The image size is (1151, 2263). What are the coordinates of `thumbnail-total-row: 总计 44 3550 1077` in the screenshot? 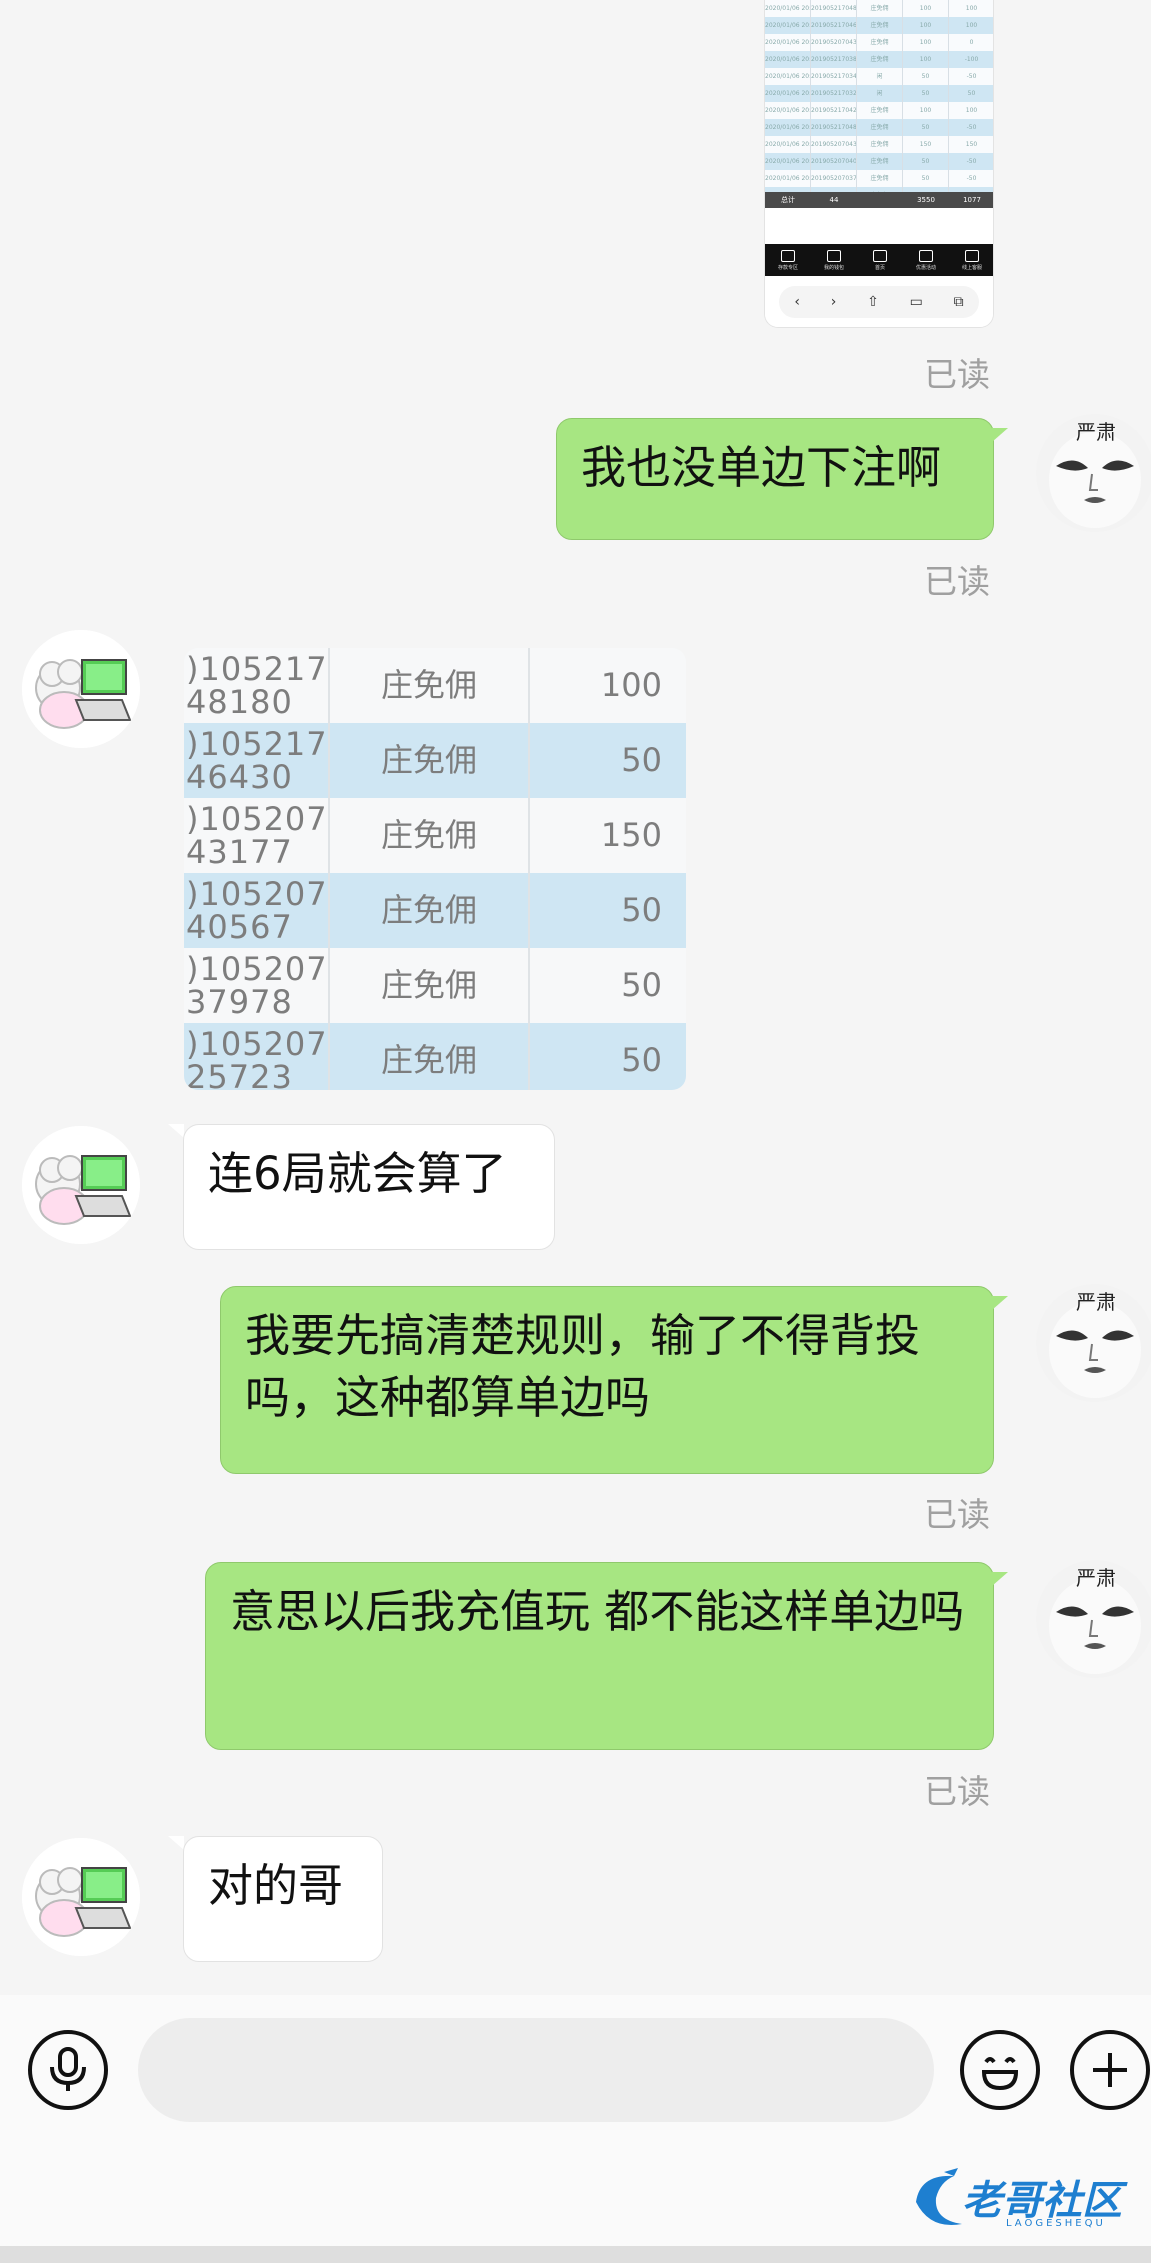 It's located at (879, 200).